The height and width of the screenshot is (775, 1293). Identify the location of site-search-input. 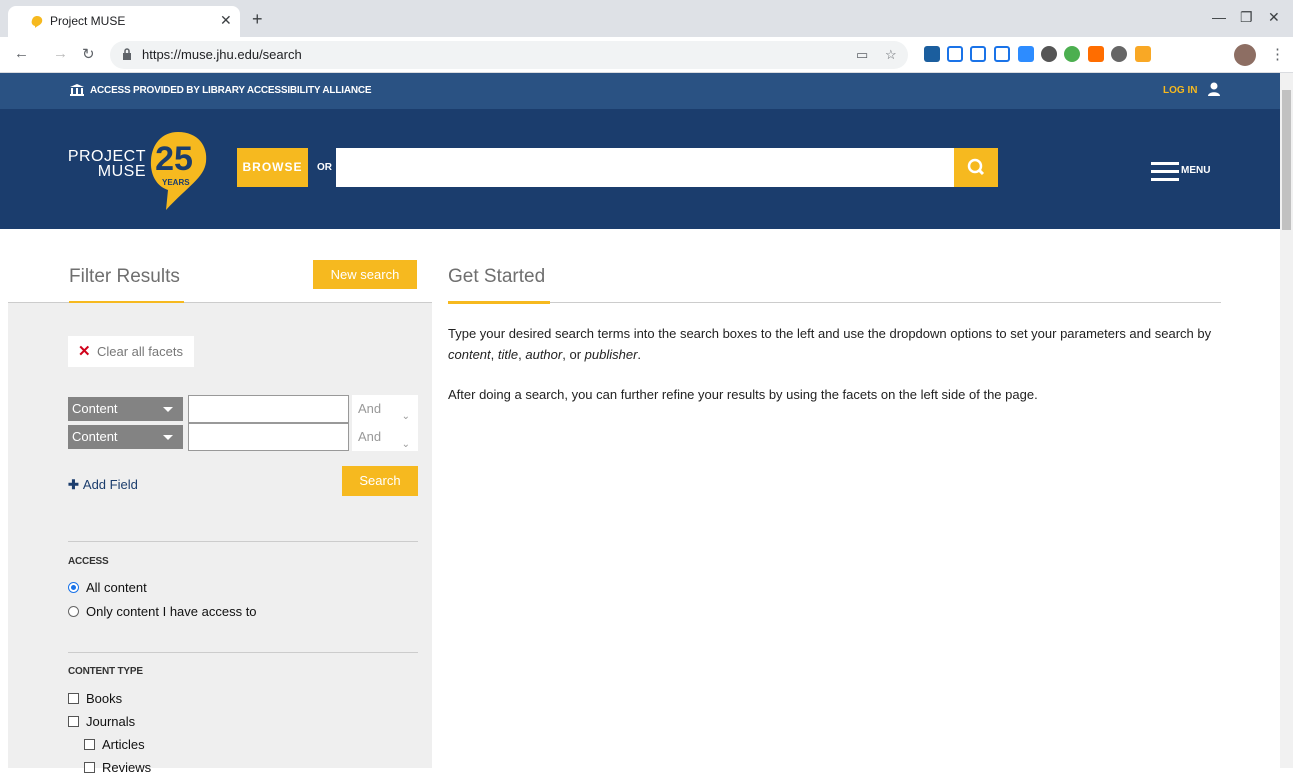
(645, 167).